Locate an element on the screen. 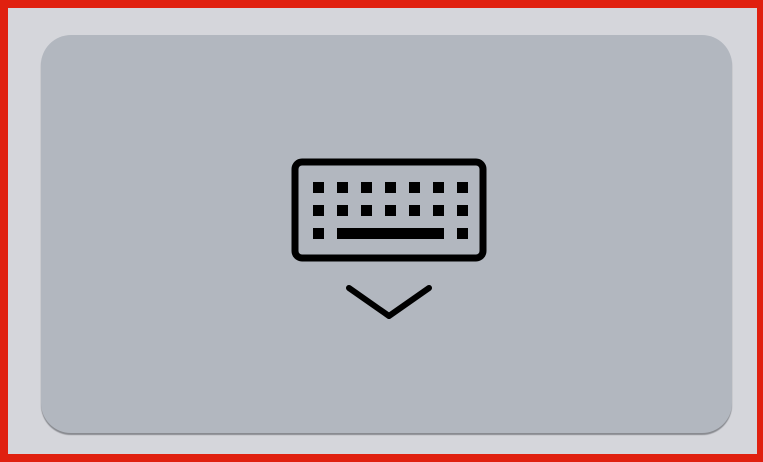  keyboard-dismiss-icon is located at coordinates (389, 238).